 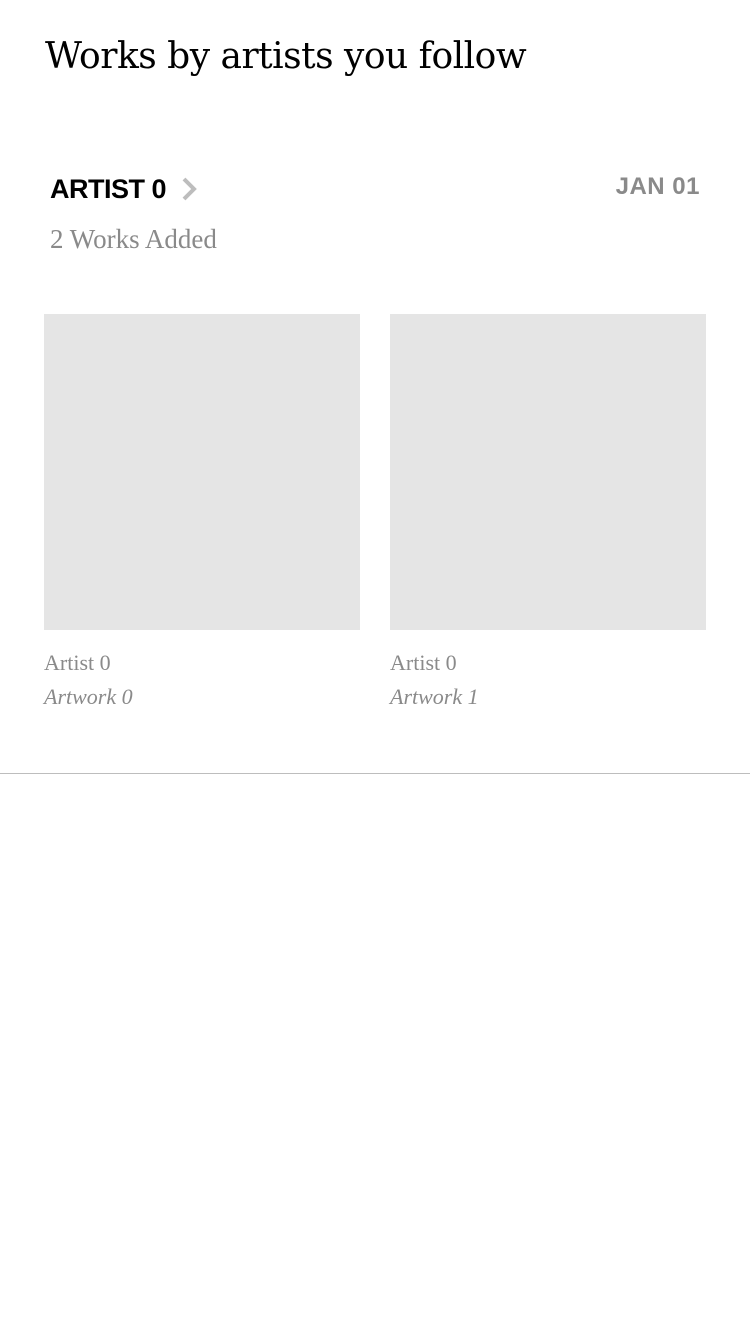 I want to click on date-label: JAN 01, so click(x=657, y=186).